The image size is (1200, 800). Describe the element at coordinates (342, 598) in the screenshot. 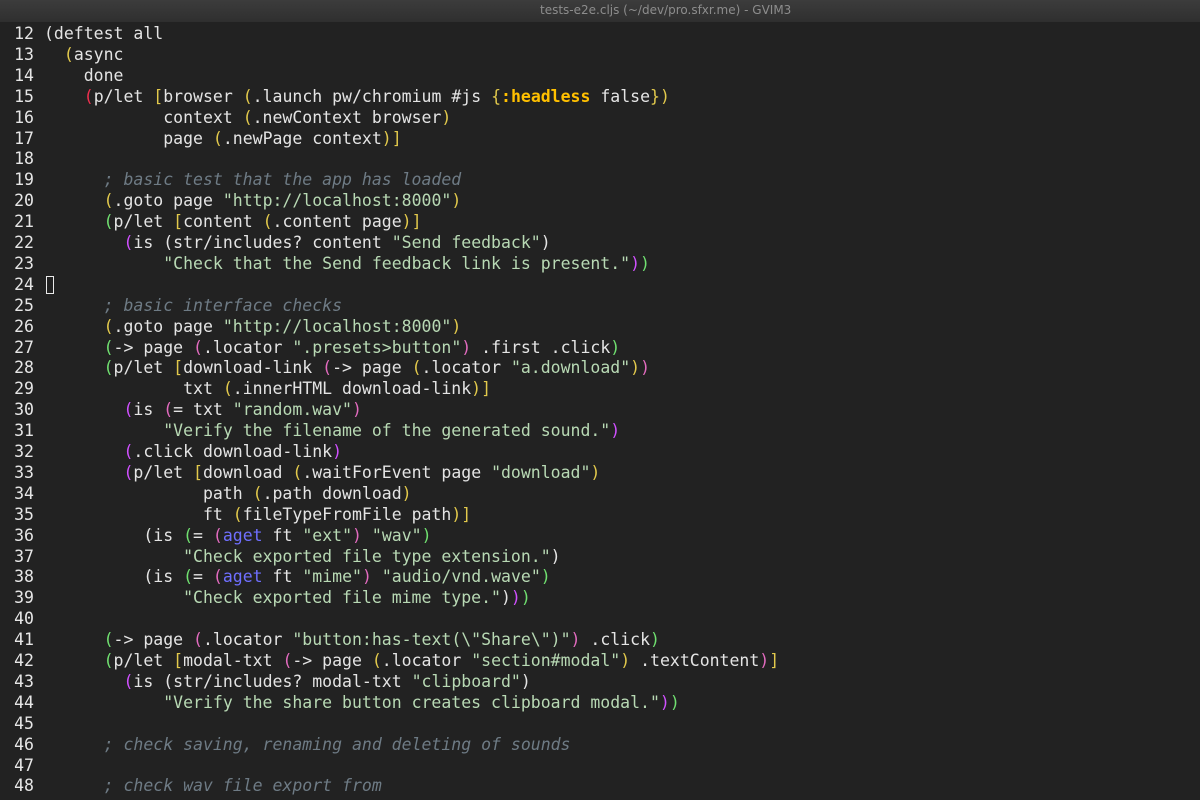

I see `code-token: "Check exported file mime type."` at that location.